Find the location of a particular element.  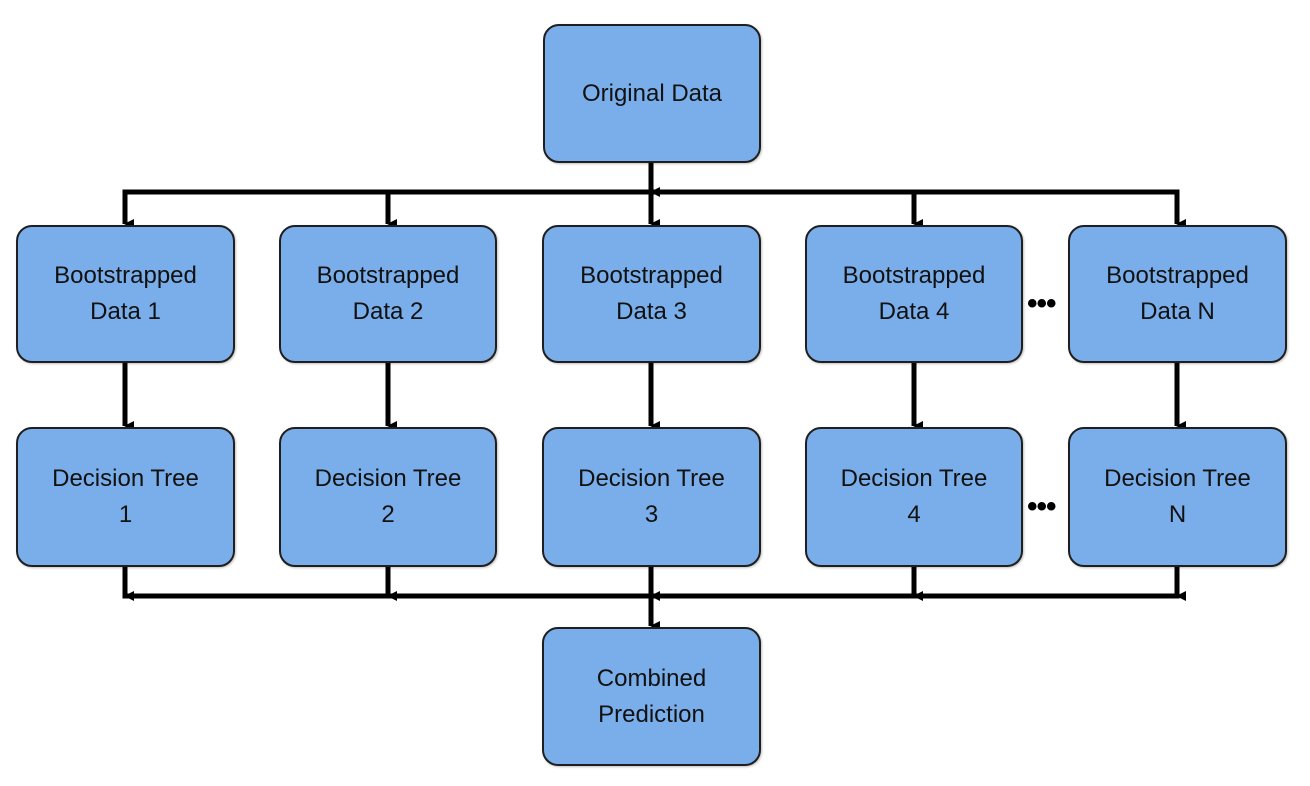

node-label: Decision Tree 2 is located at coordinates (388, 496).